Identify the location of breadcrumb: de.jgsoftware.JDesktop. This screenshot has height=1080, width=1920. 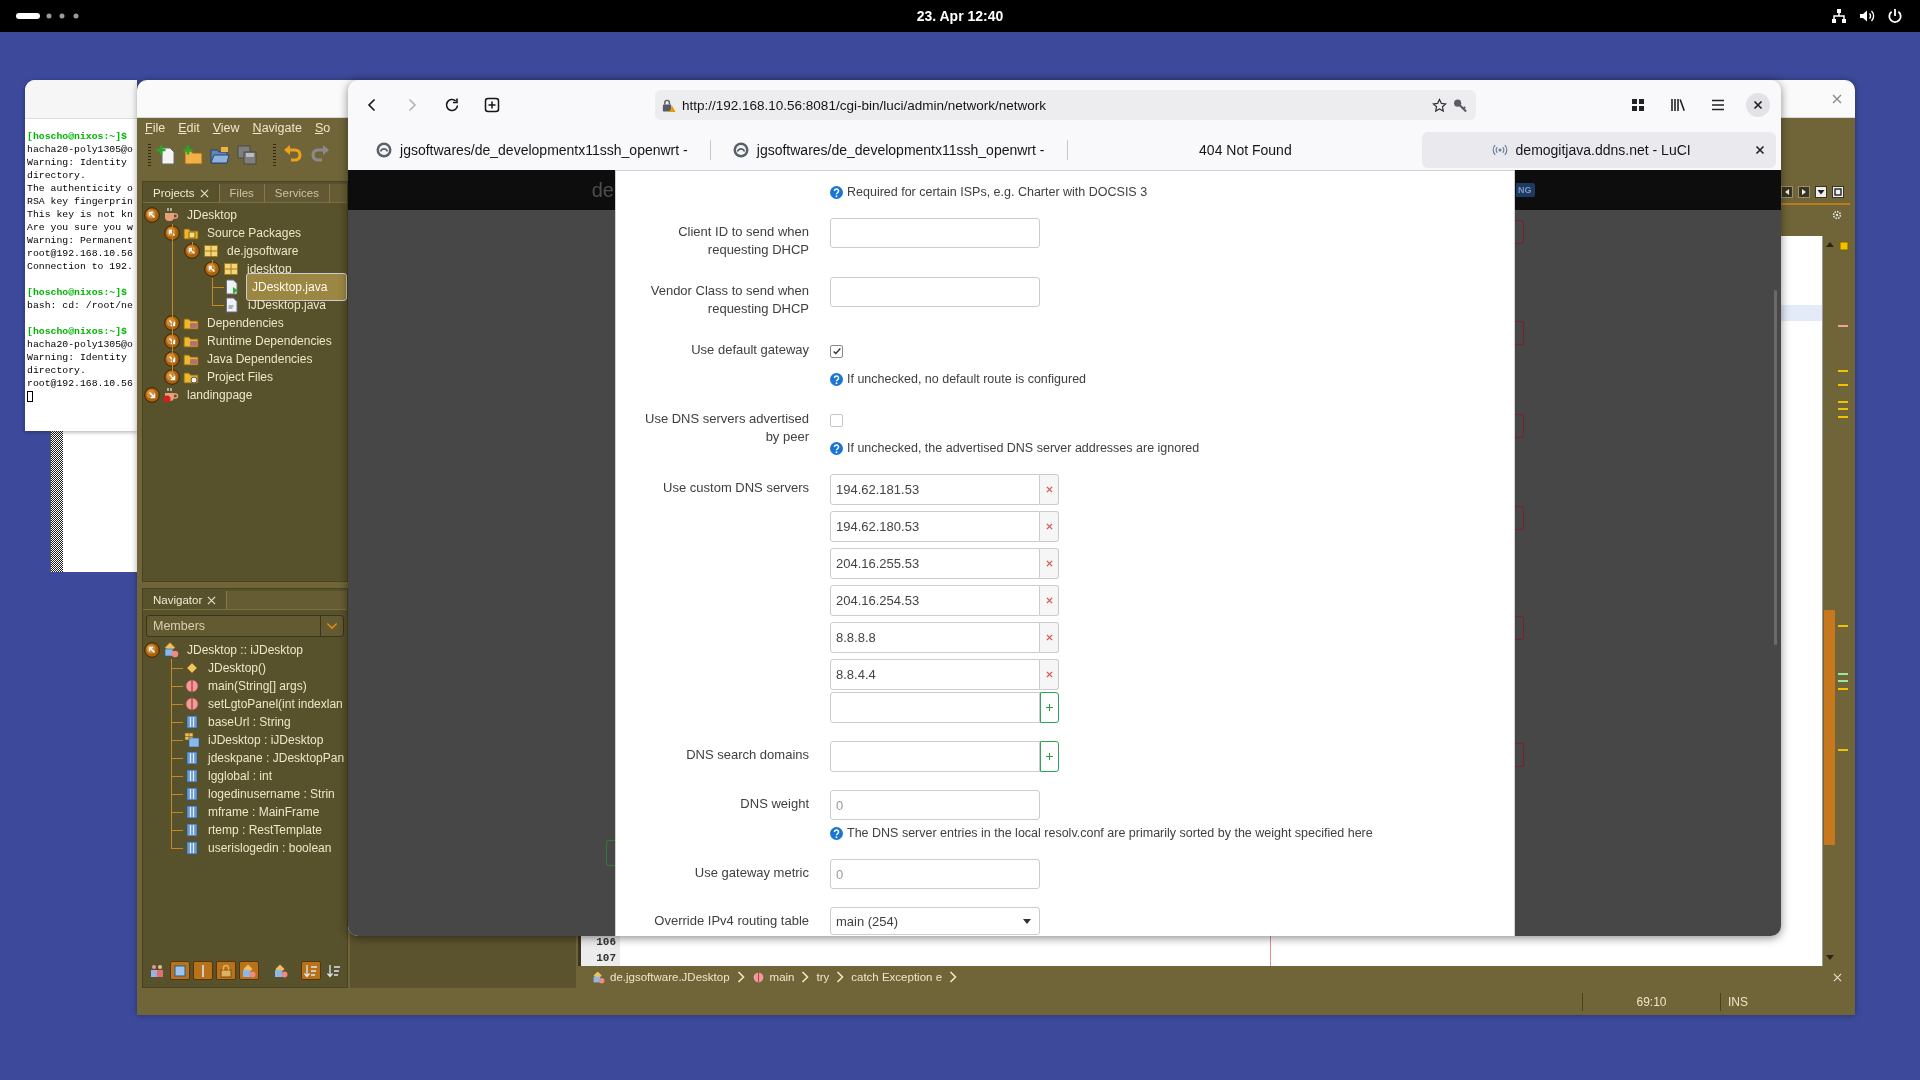
(661, 977).